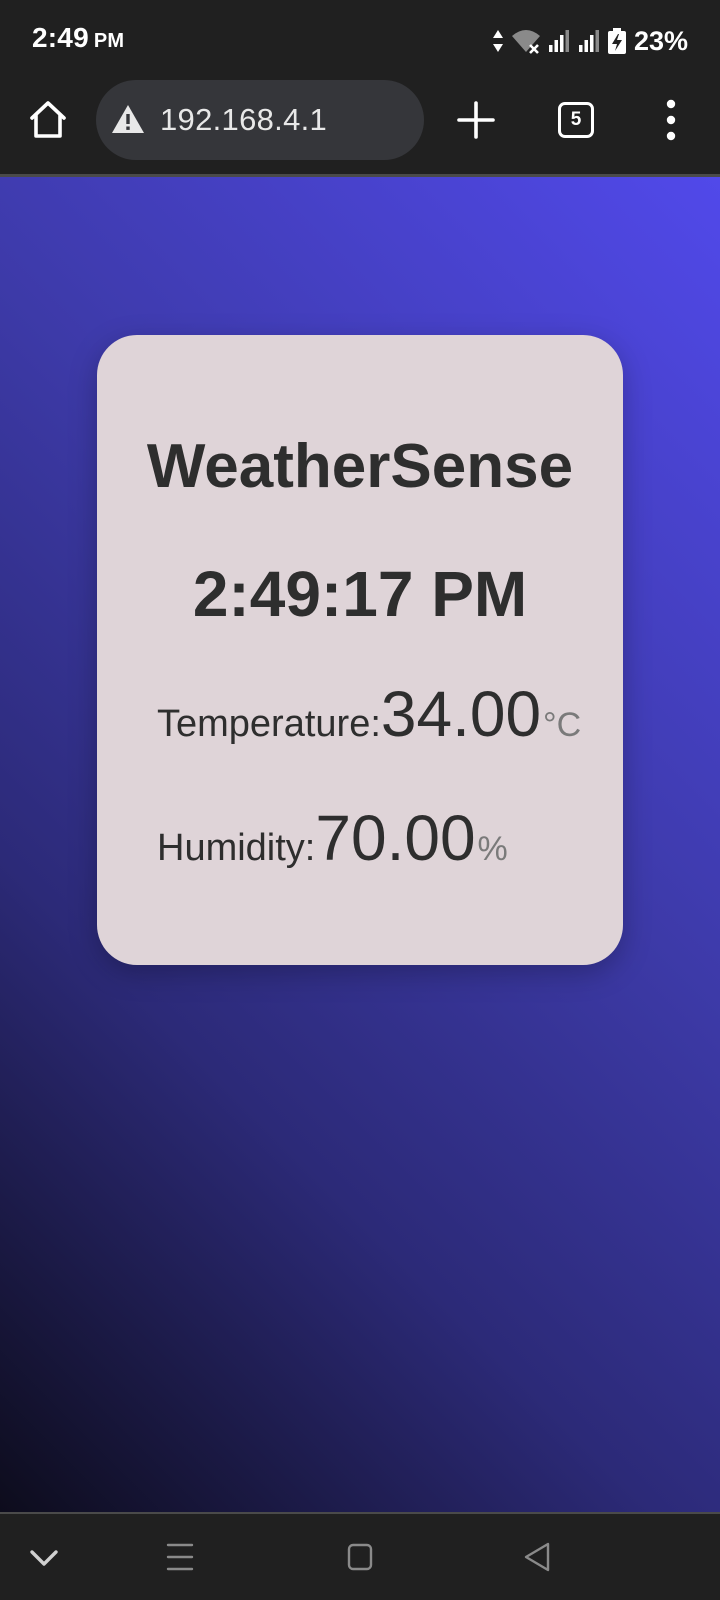 This screenshot has width=720, height=1600. Describe the element at coordinates (360, 594) in the screenshot. I see `clock-display: 2:49:17 PM` at that location.